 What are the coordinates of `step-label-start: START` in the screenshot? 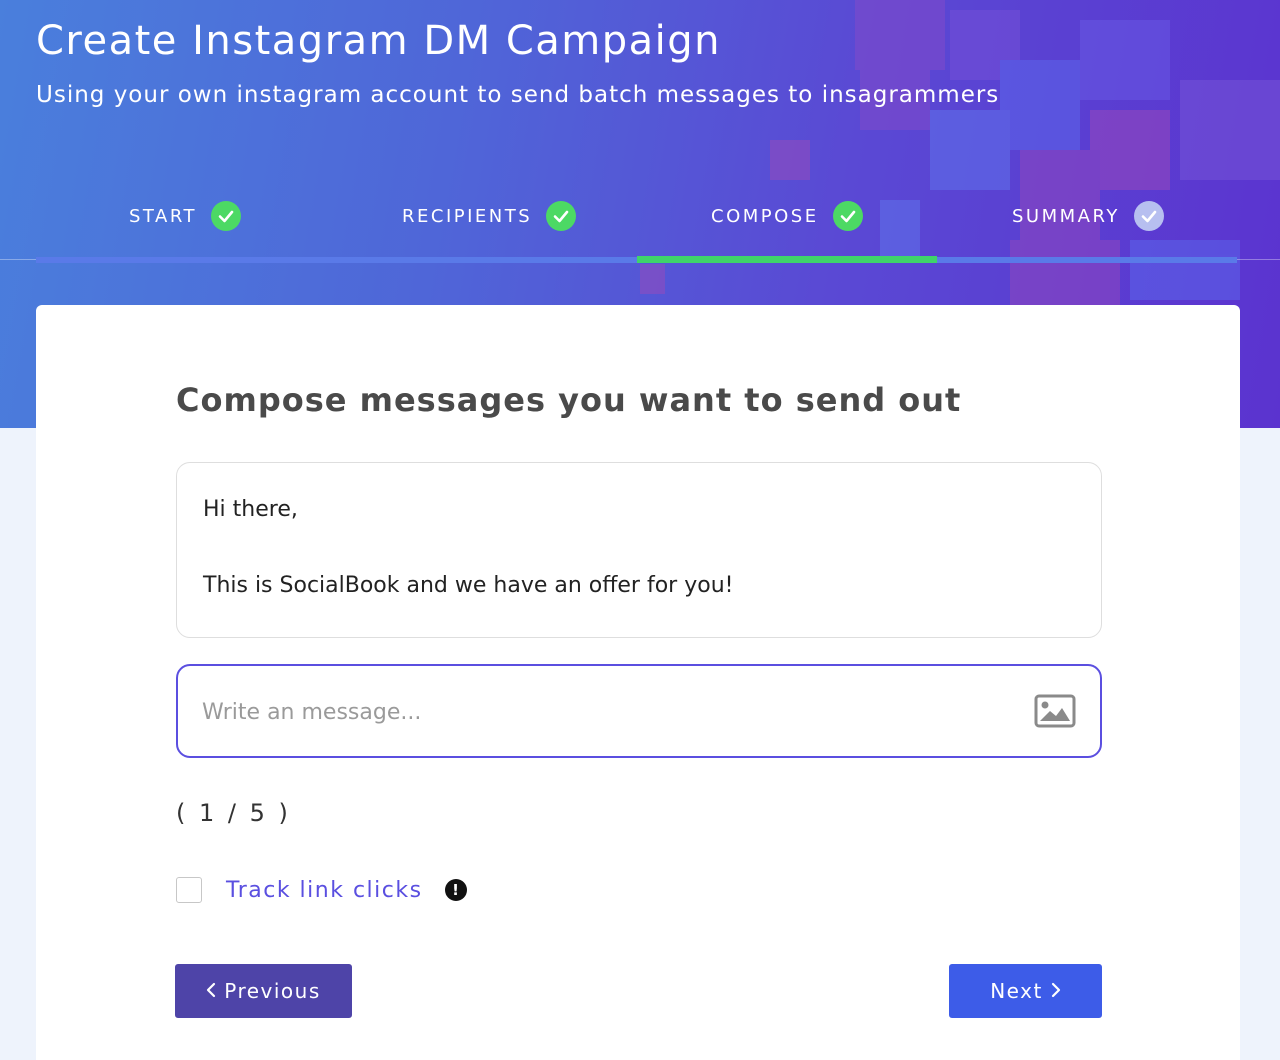 It's located at (163, 216).